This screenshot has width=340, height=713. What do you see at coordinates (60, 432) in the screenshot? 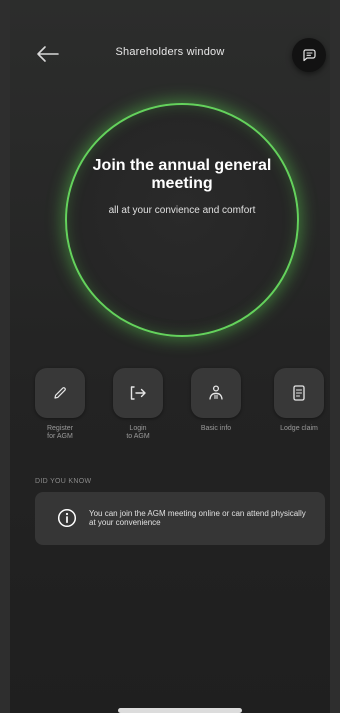
I see `register-label: Register for AGM` at bounding box center [60, 432].